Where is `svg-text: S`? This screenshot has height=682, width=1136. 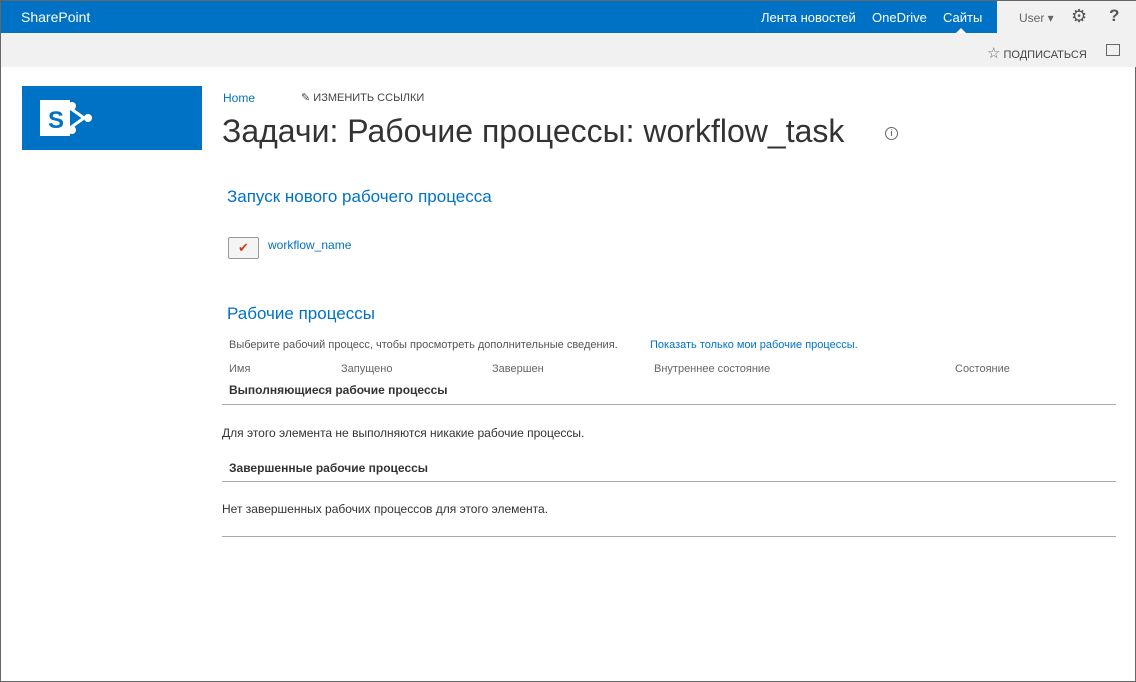
svg-text: S is located at coordinates (56, 120).